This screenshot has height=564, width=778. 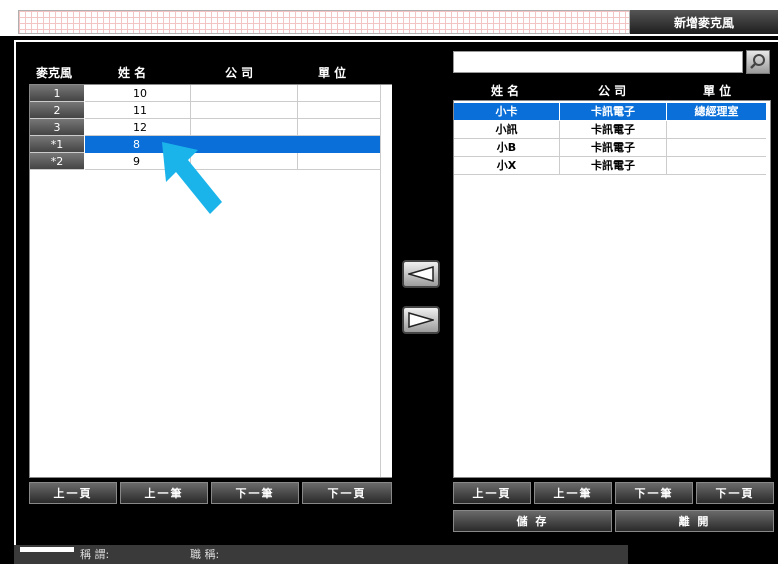 I want to click on move-right-button, so click(x=421, y=320).